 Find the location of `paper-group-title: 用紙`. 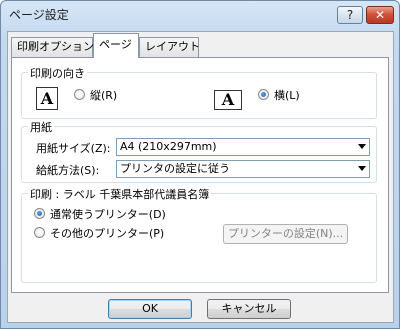

paper-group-title: 用紙 is located at coordinates (41, 127).